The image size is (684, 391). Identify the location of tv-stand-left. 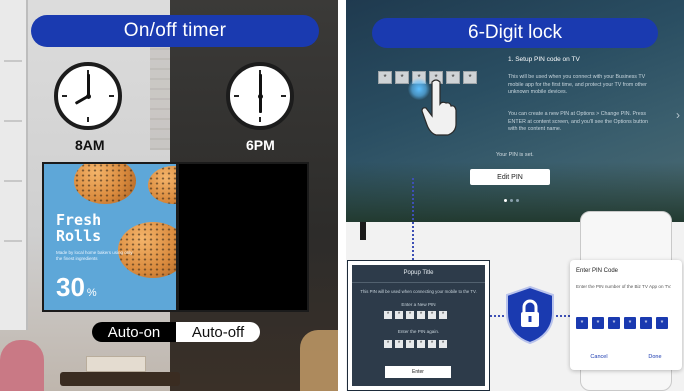
(363, 231).